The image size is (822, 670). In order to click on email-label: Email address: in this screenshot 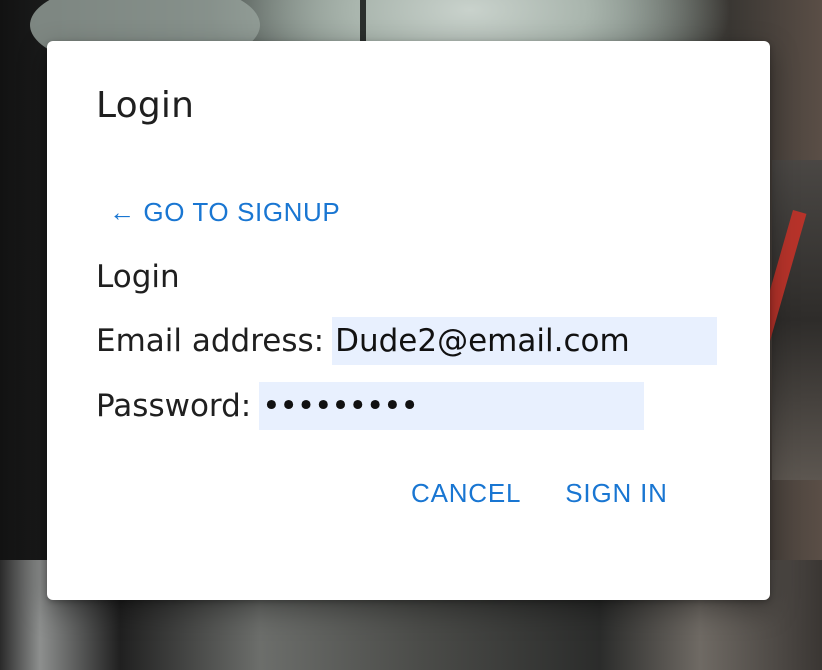, I will do `click(210, 341)`.